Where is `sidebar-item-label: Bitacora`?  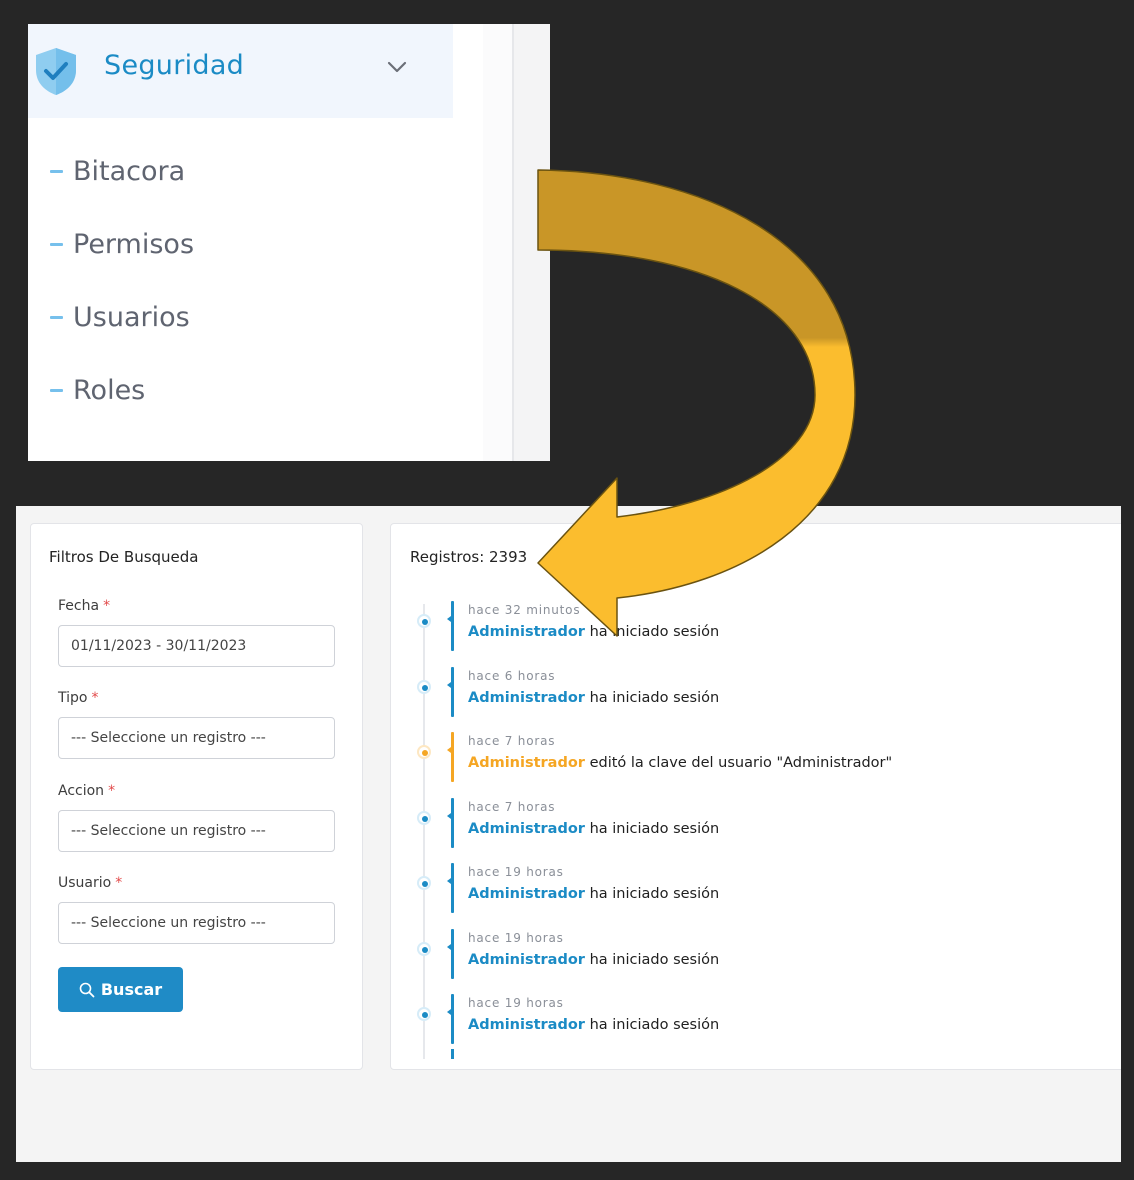
sidebar-item-label: Bitacora is located at coordinates (129, 171).